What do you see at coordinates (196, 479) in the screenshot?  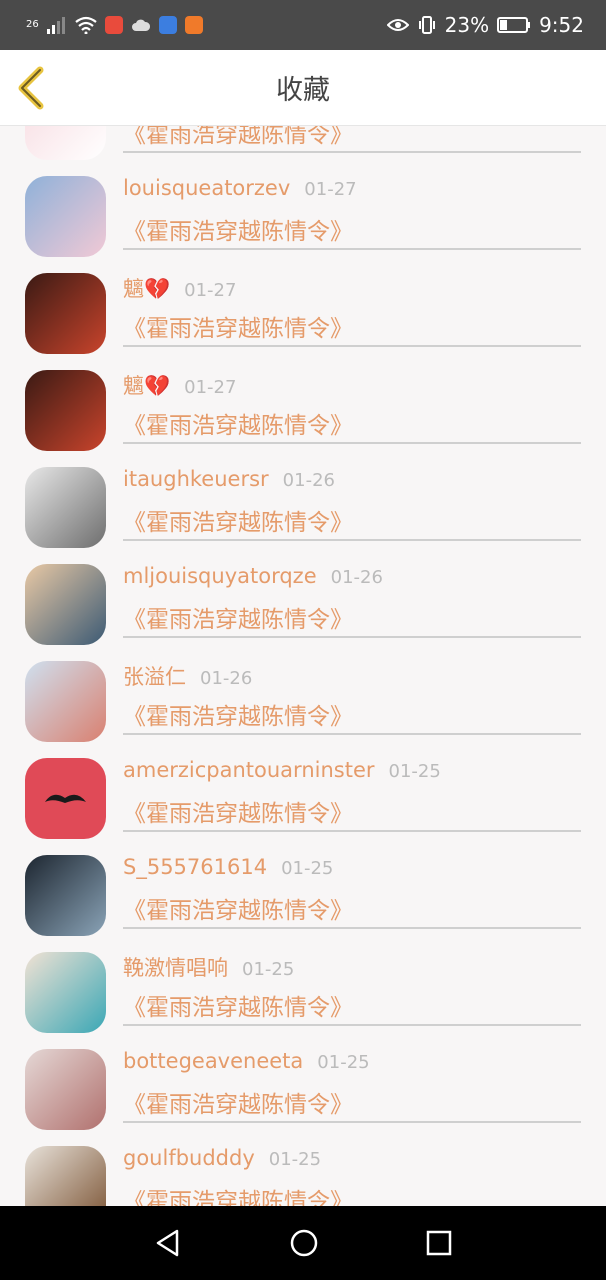 I see `user-name-text: itaughkeuersr` at bounding box center [196, 479].